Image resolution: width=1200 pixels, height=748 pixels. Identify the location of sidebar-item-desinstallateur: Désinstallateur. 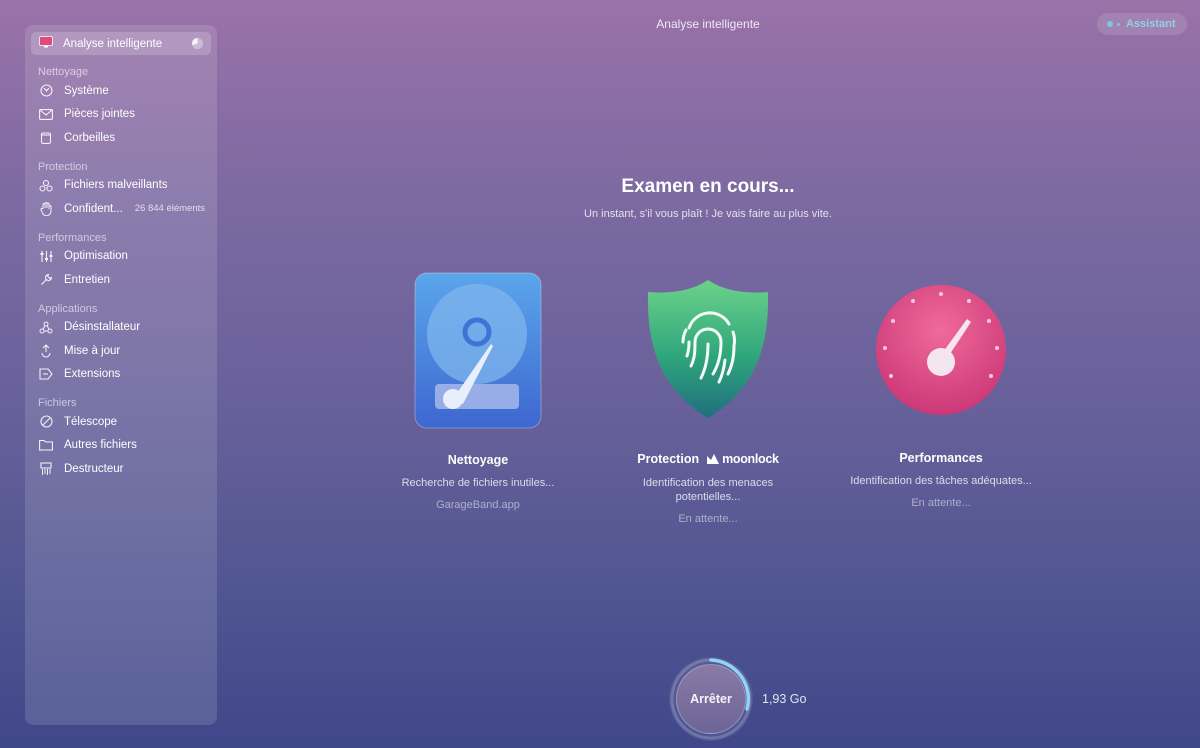
(121, 328).